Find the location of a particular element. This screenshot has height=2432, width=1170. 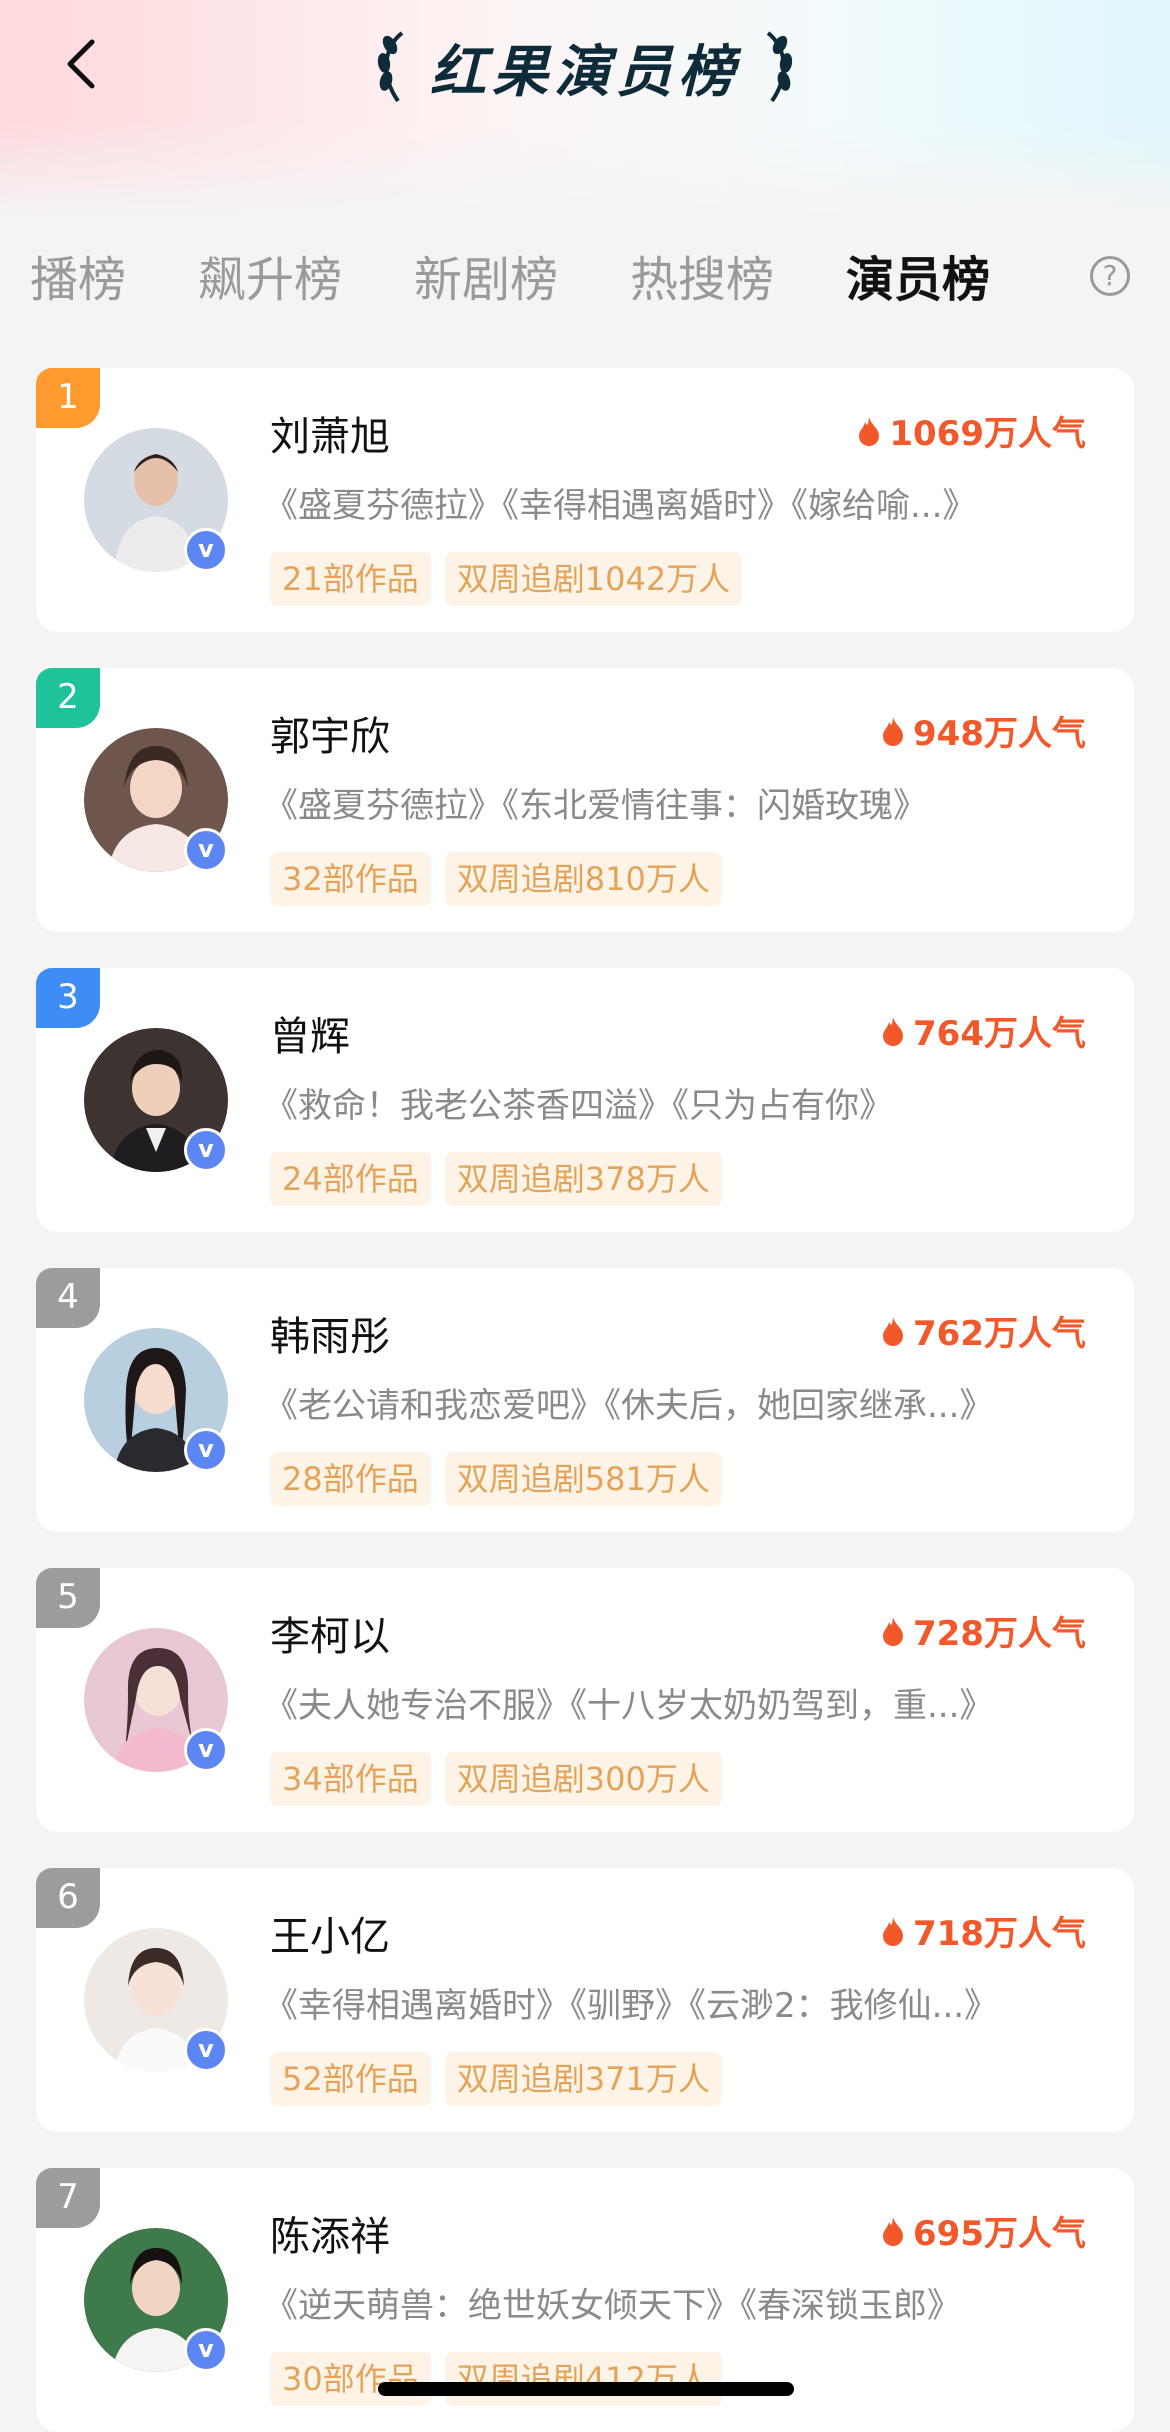

popularity: 764万人气 is located at coordinates (983, 1030).